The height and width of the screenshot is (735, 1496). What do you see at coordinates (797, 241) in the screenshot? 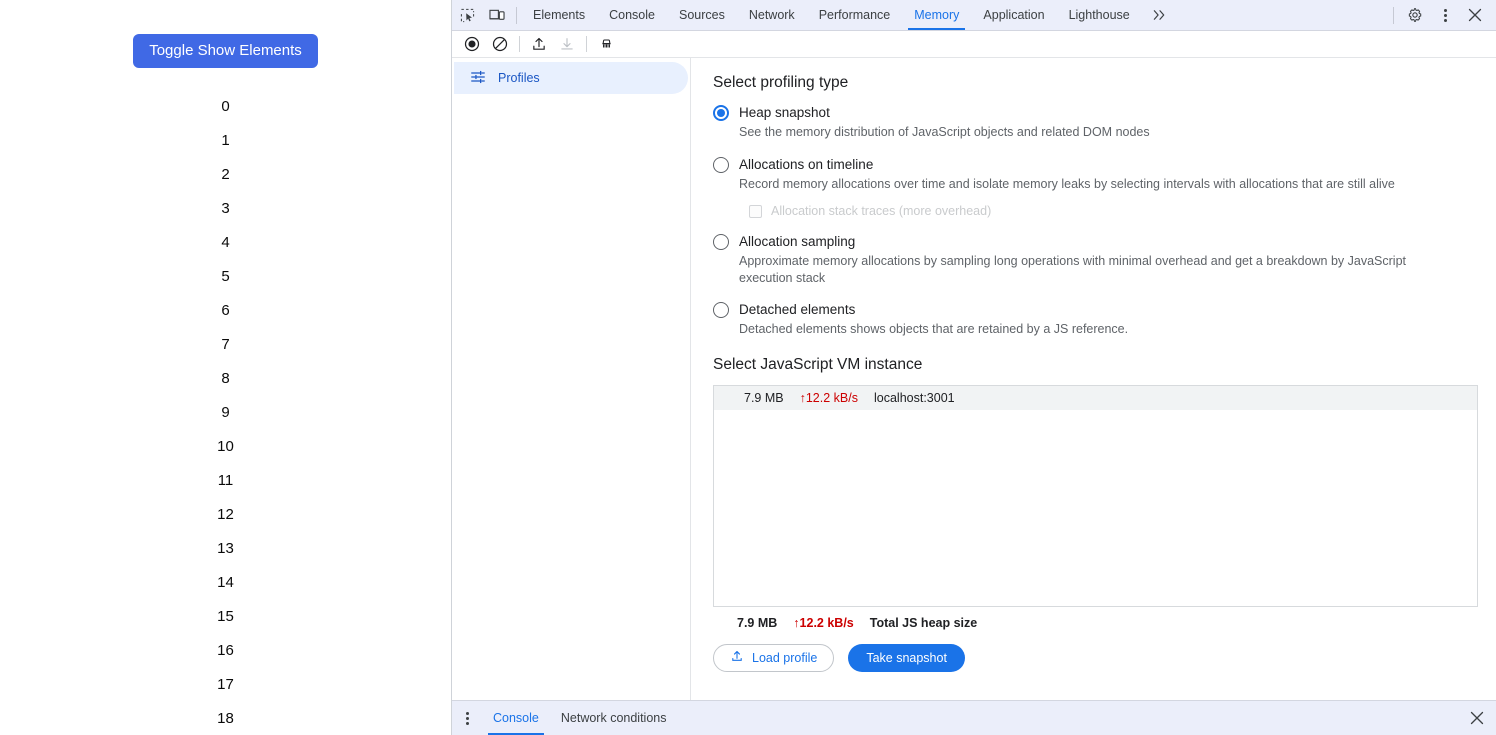
I see `radio-label: Allocation sampling` at bounding box center [797, 241].